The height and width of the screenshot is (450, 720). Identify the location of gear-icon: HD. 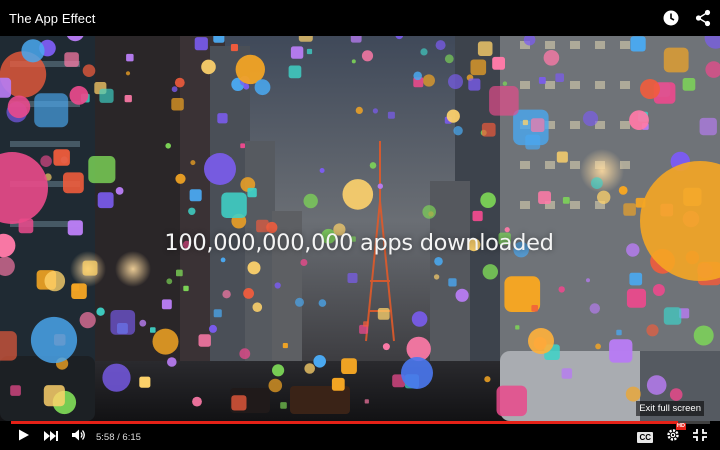
(676, 434).